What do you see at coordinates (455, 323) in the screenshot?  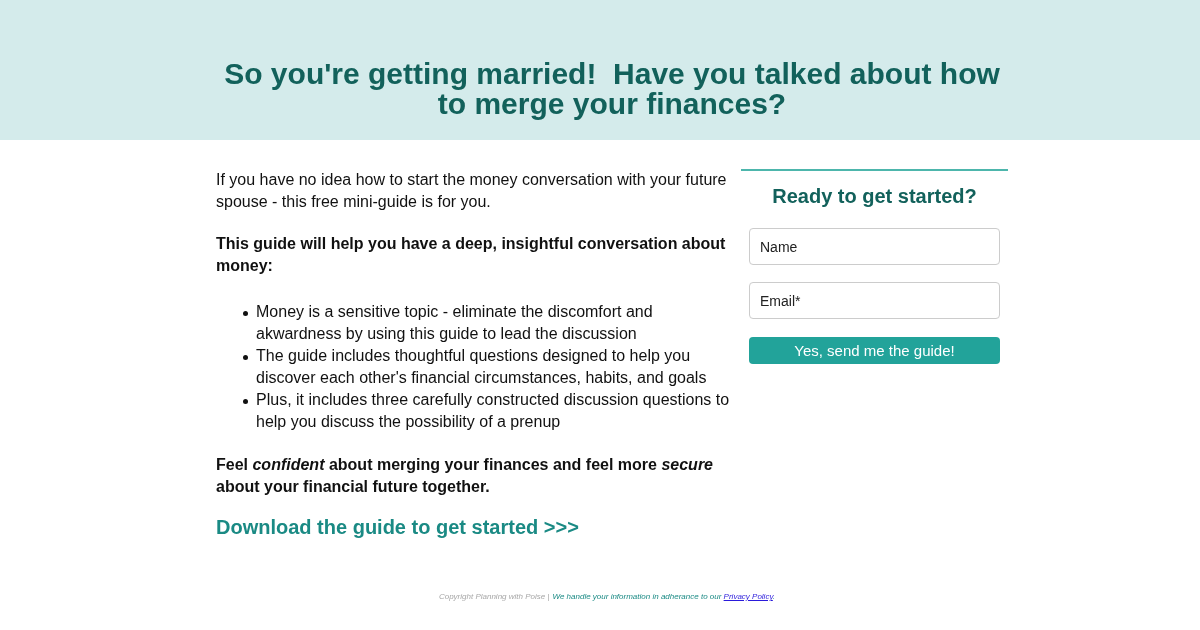 I see `list-item-text: Money is a sensitive topic - eliminate the discomfort and akwardness by using this guide to lead the discussion` at bounding box center [455, 323].